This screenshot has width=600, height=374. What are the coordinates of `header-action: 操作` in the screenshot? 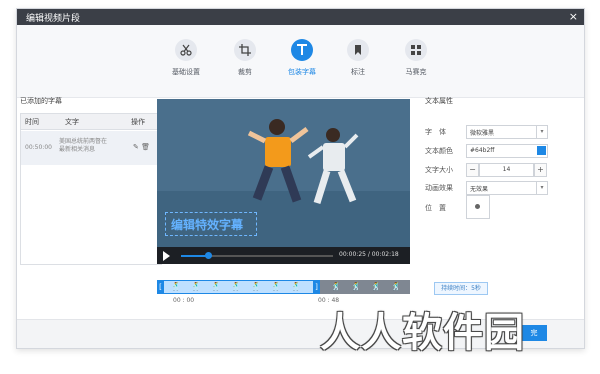 It's located at (138, 122).